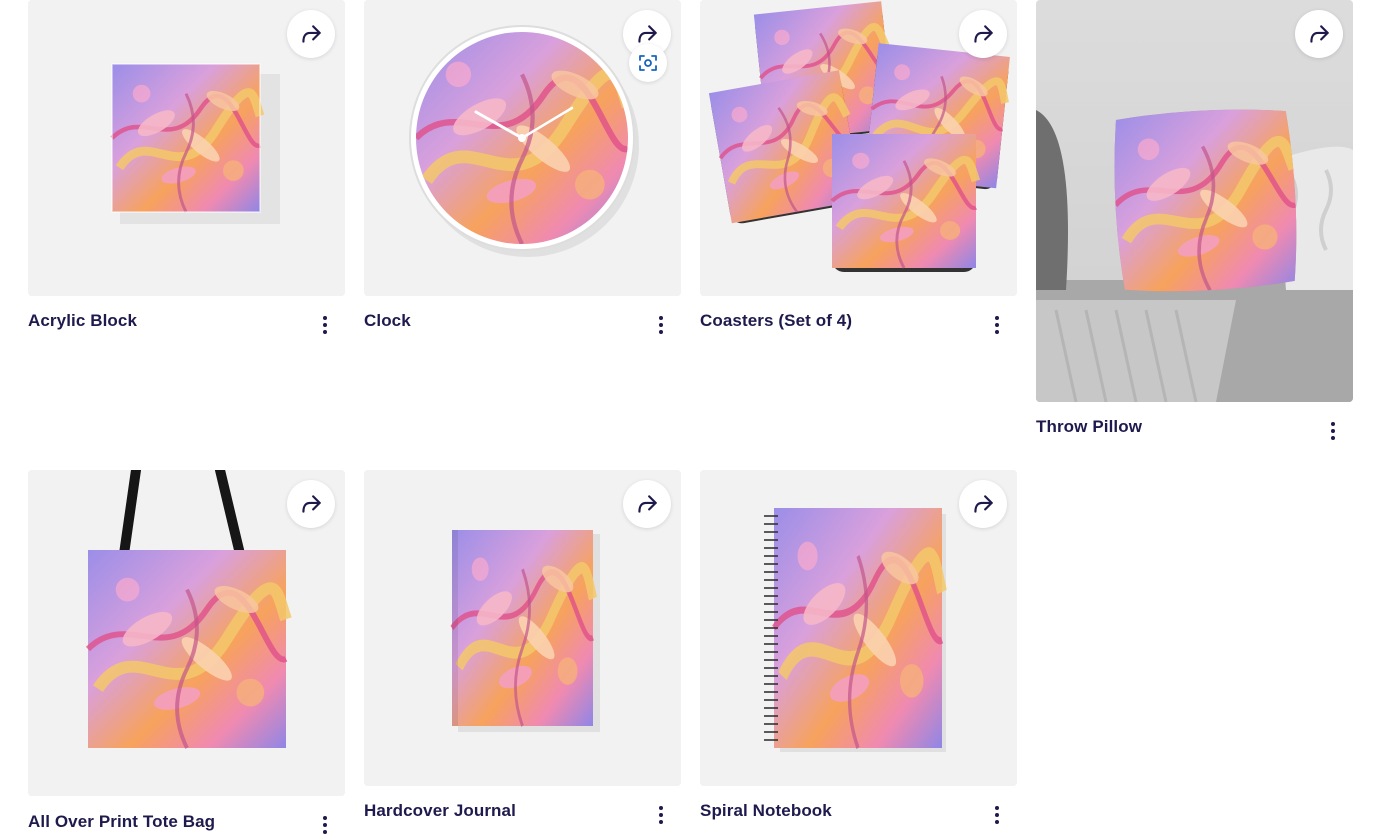 The width and height of the screenshot is (1379, 839). I want to click on product-title: Clock, so click(387, 321).